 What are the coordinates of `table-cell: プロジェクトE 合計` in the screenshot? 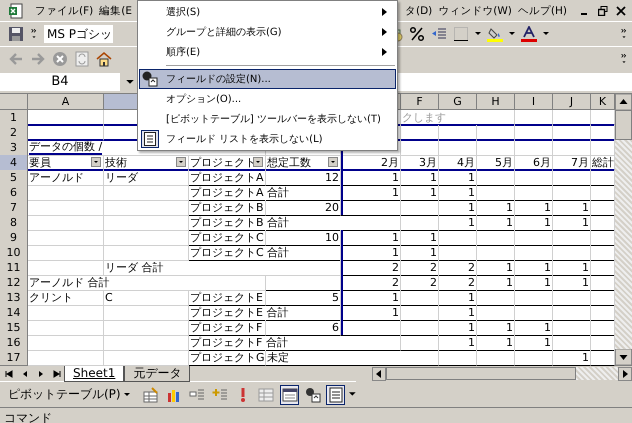 It's located at (265, 313).